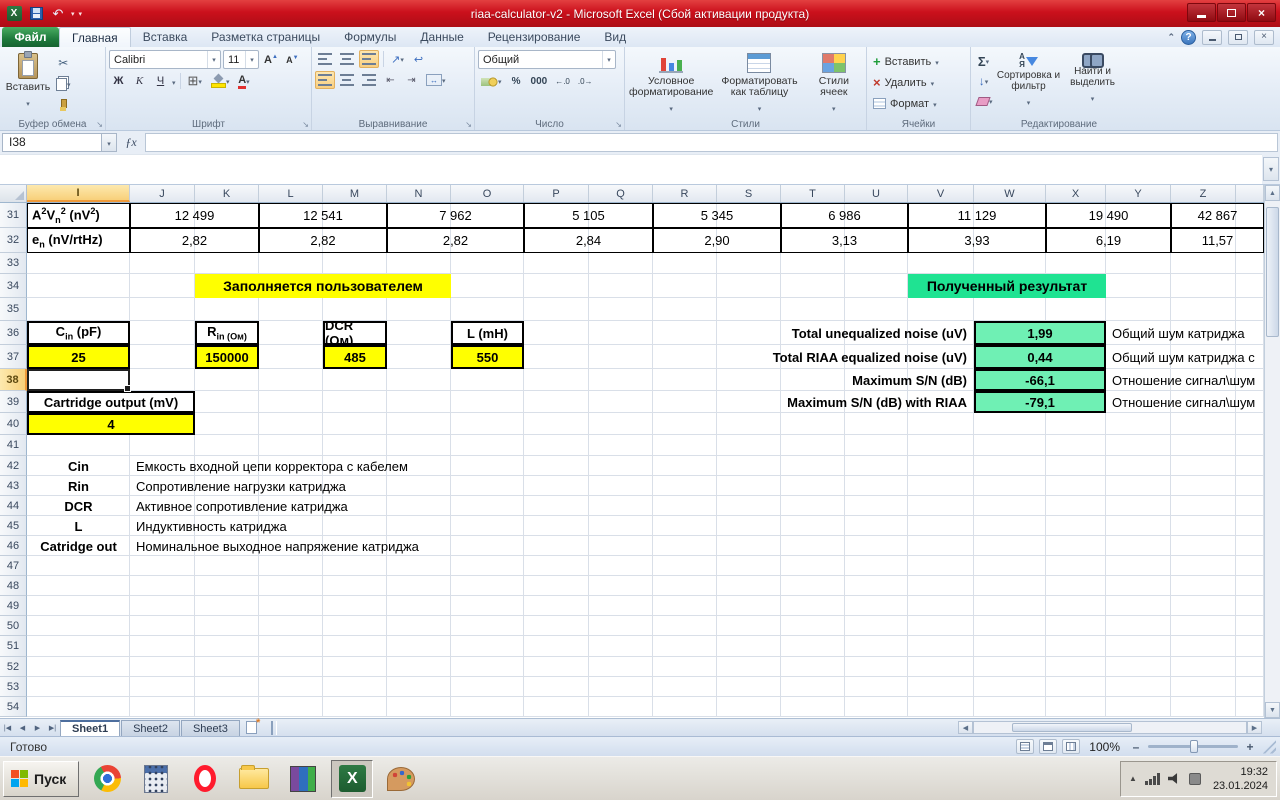 The image size is (1280, 800). Describe the element at coordinates (131, 142) in the screenshot. I see `insert-function-button: ƒx` at that location.